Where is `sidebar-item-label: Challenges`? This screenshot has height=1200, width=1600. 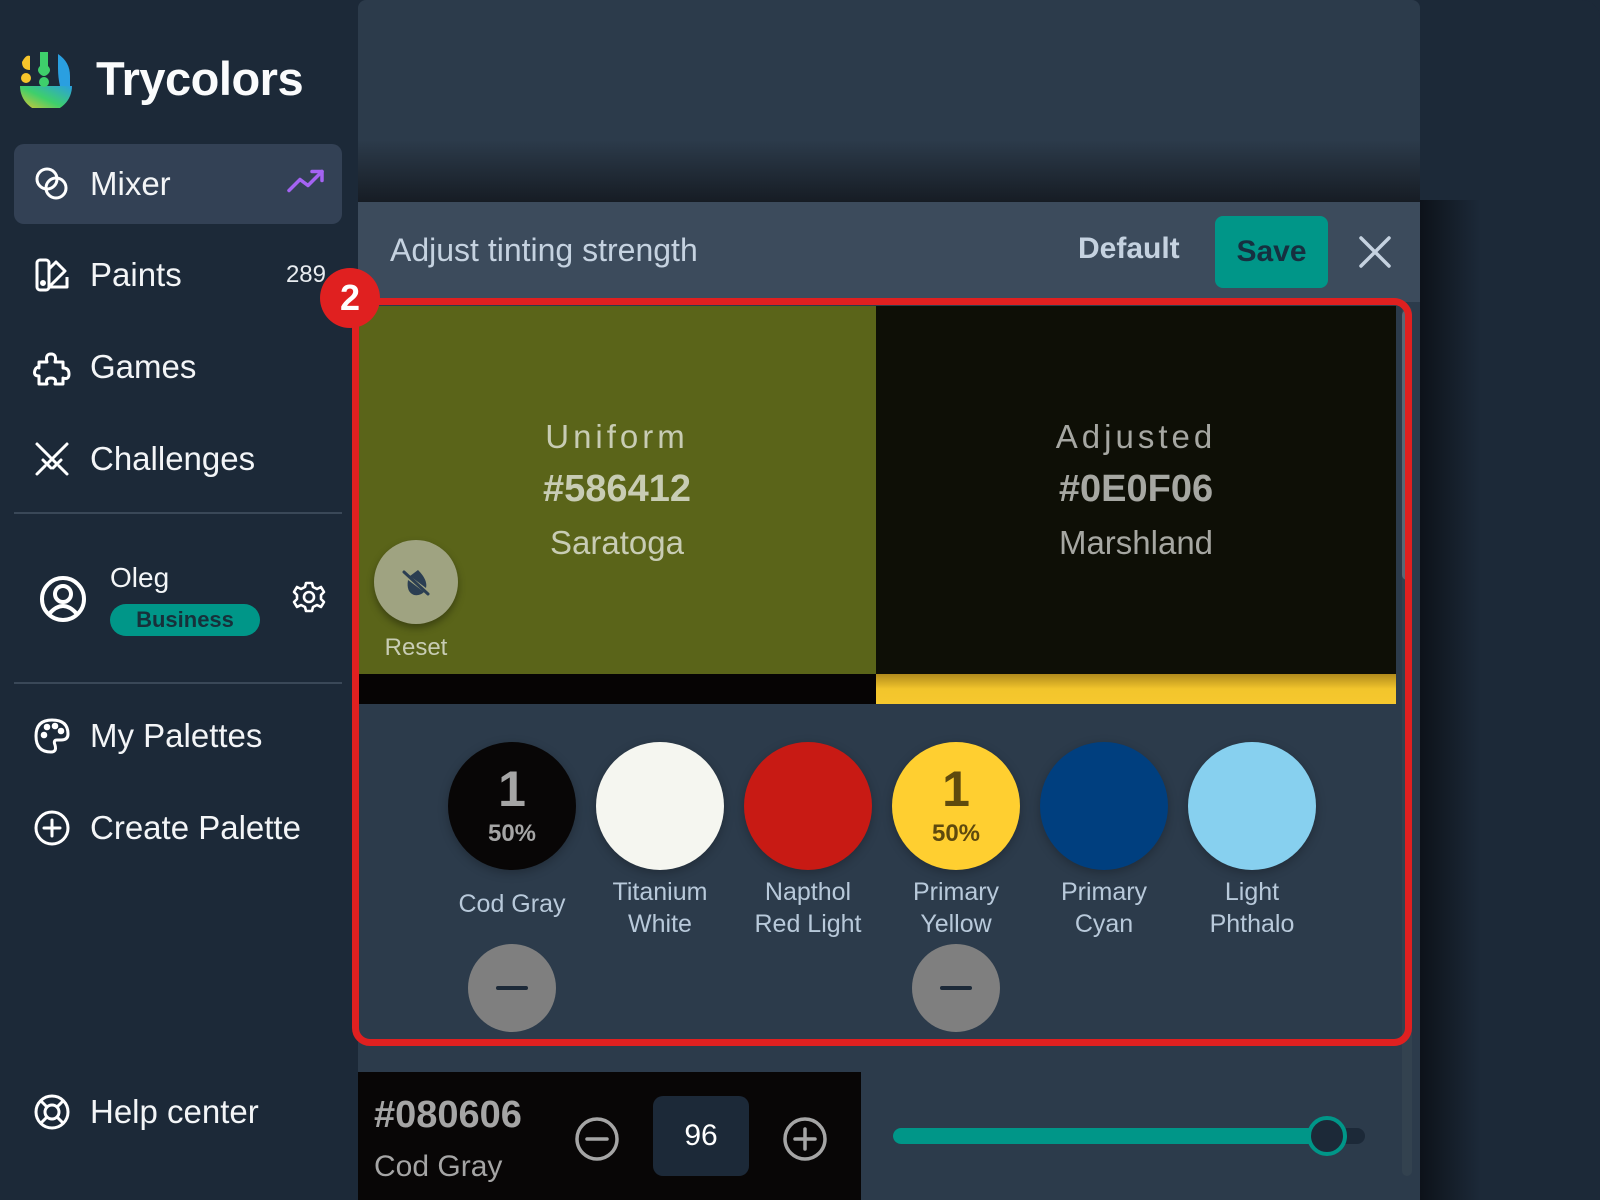 sidebar-item-label: Challenges is located at coordinates (173, 458).